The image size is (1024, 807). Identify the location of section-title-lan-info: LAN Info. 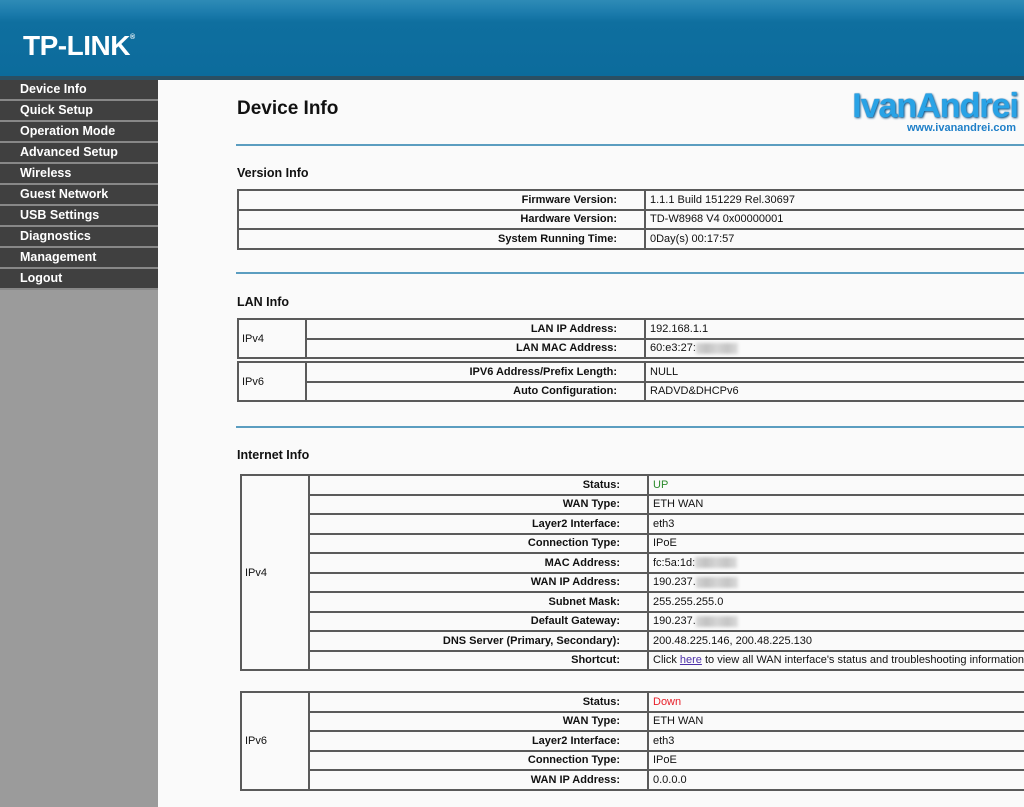
(263, 302).